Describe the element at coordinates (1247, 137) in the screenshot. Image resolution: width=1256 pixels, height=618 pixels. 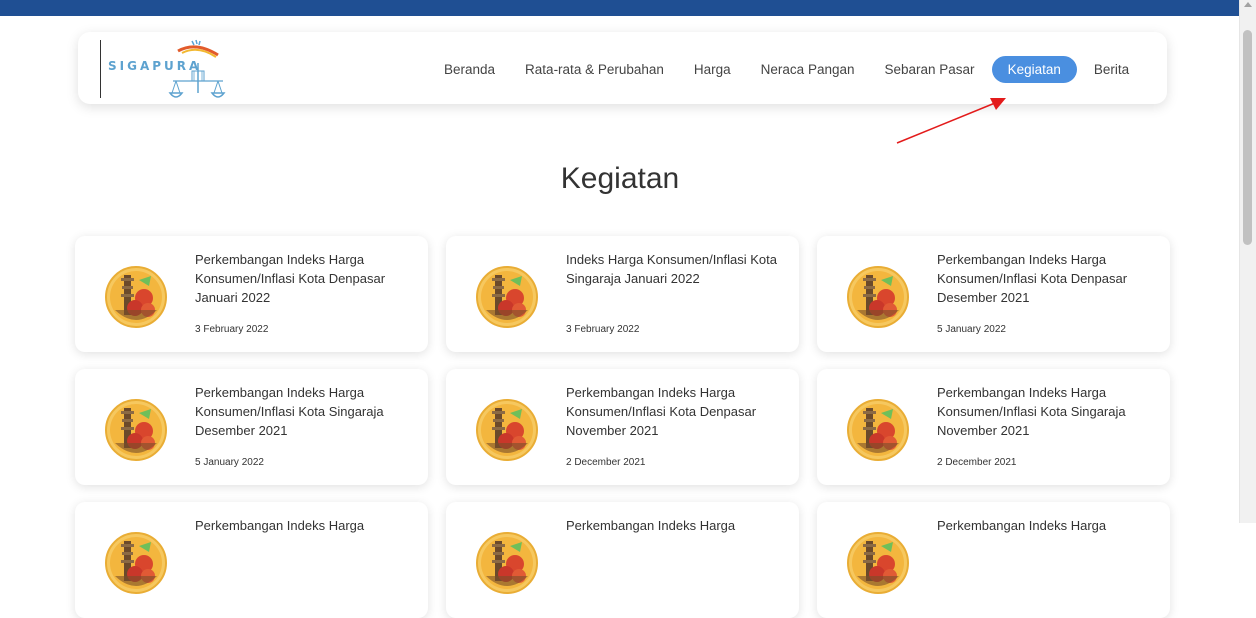
I see `scrollbar-thumb` at that location.